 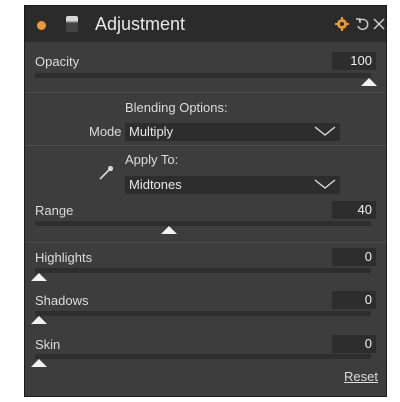 What do you see at coordinates (354, 210) in the screenshot?
I see `range-value-field: 40` at bounding box center [354, 210].